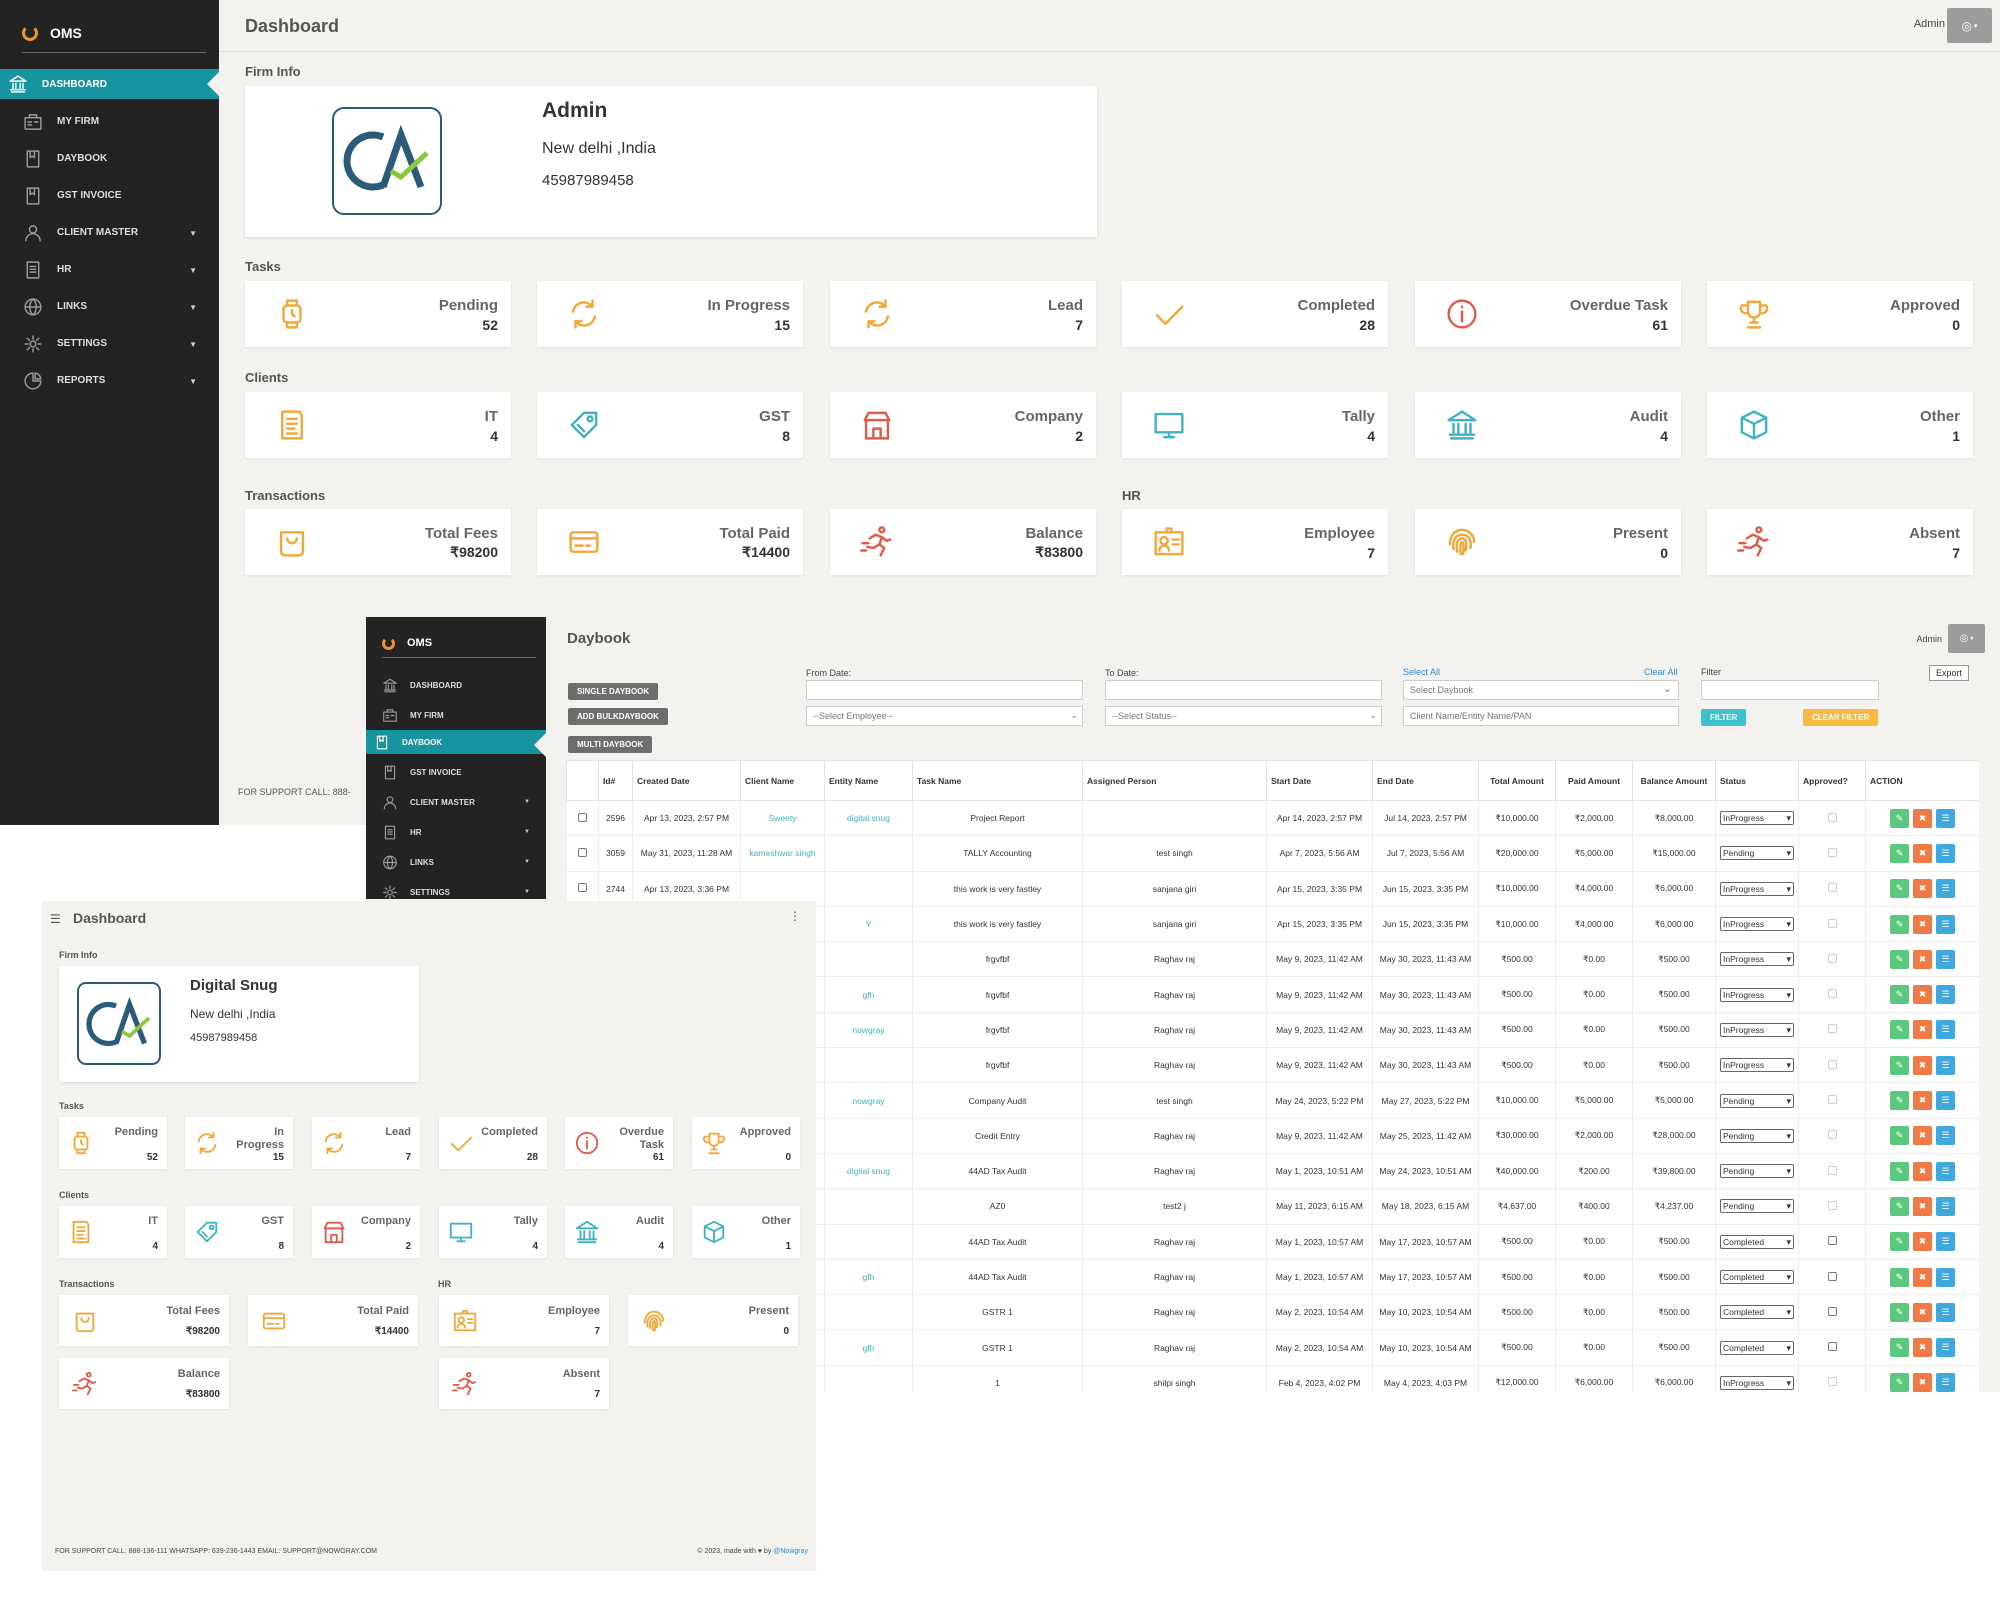 Image resolution: width=2000 pixels, height=1600 pixels. I want to click on cell-entity: digital snug, so click(868, 1171).